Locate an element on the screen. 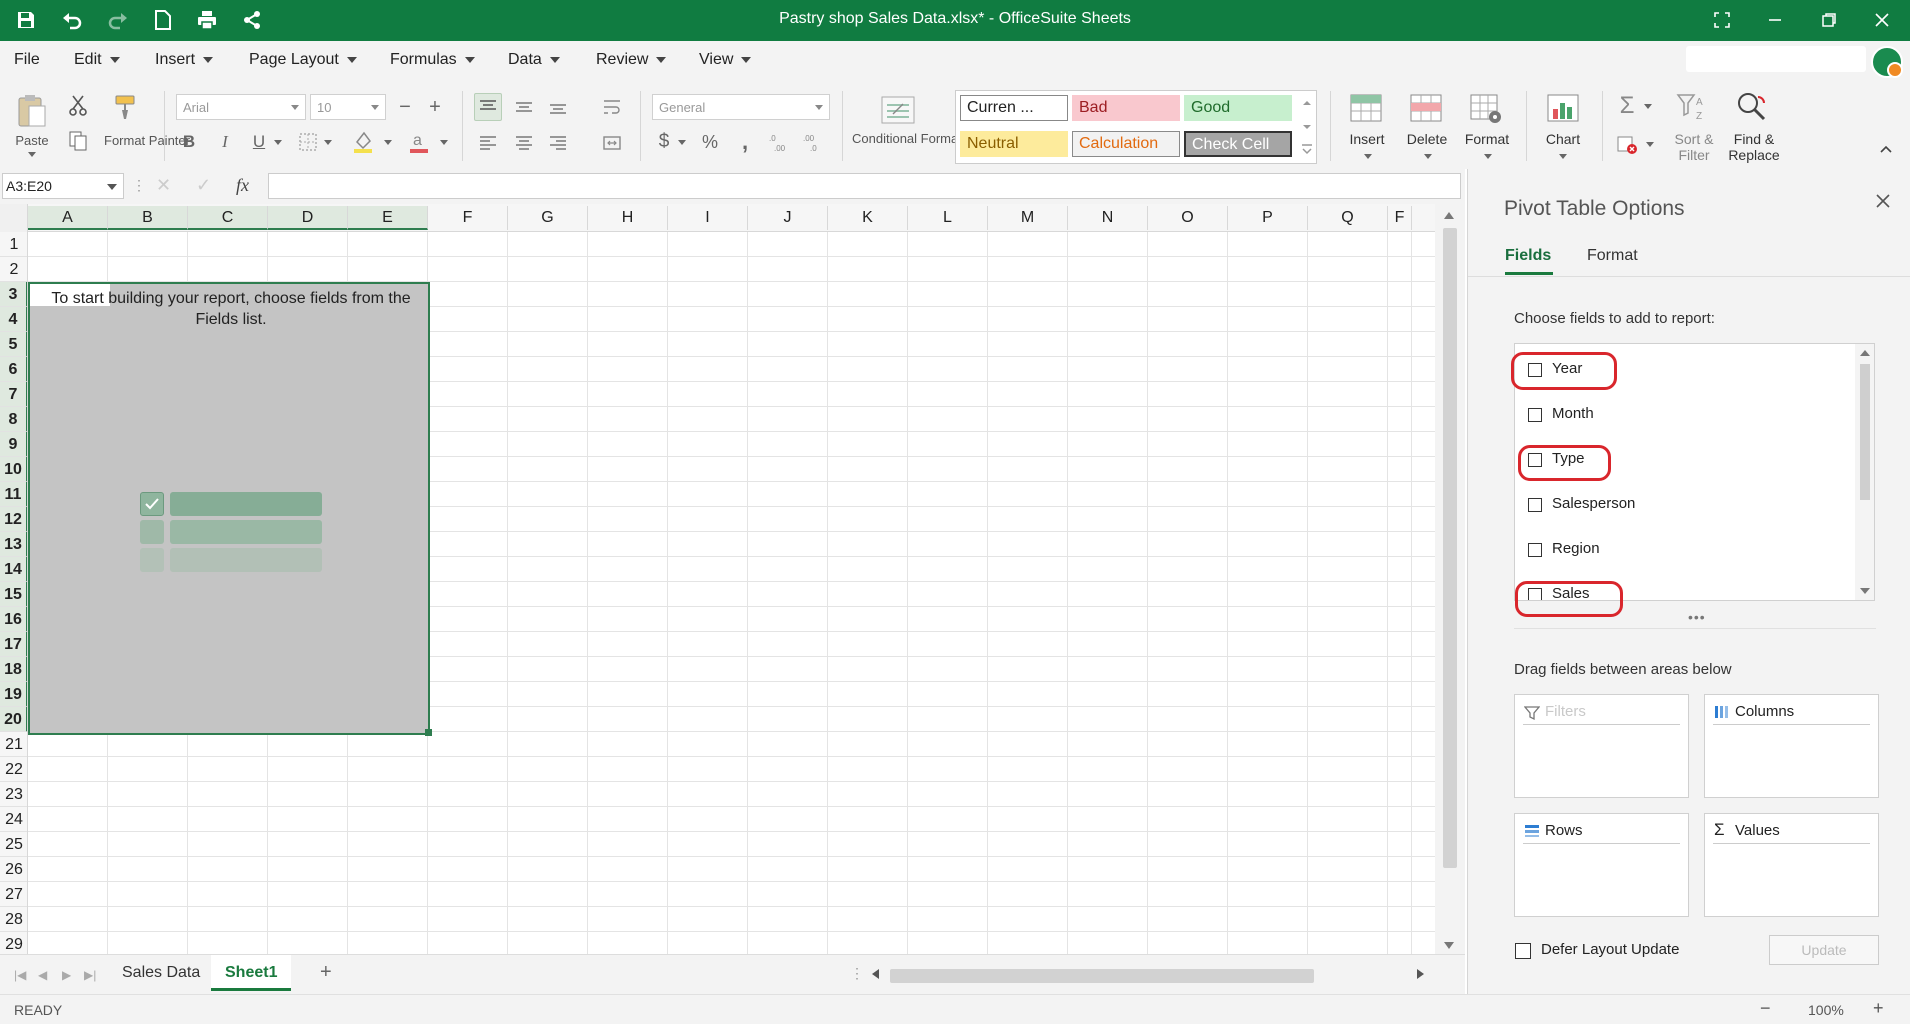 This screenshot has height=1024, width=1910. number-format-select: General is located at coordinates (741, 107).